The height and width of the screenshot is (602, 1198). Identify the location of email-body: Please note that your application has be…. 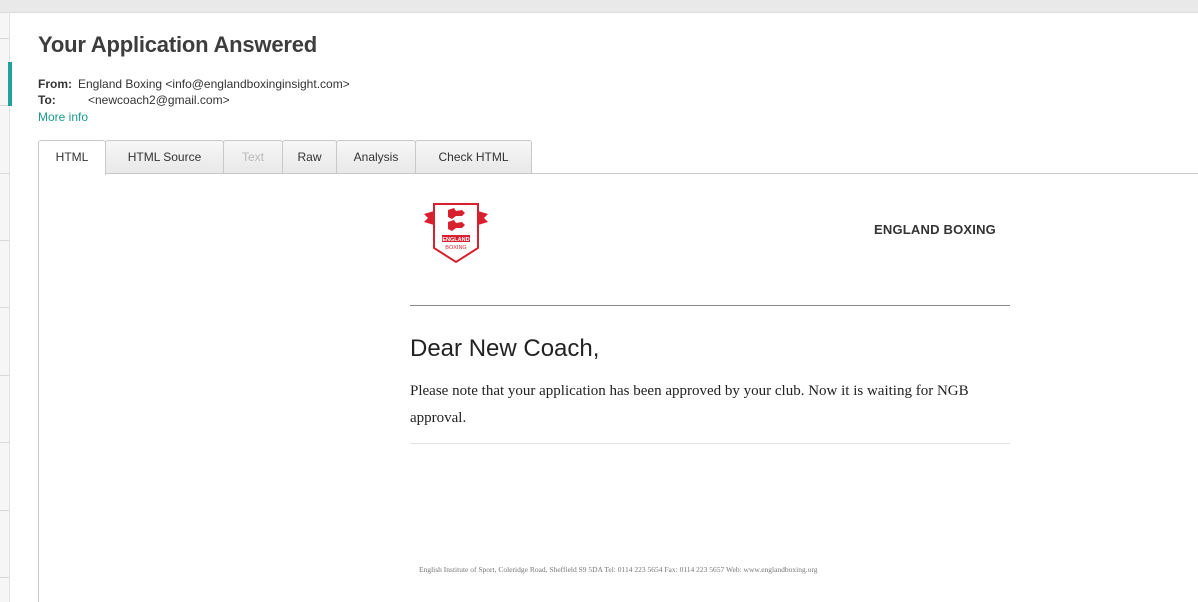
(689, 404).